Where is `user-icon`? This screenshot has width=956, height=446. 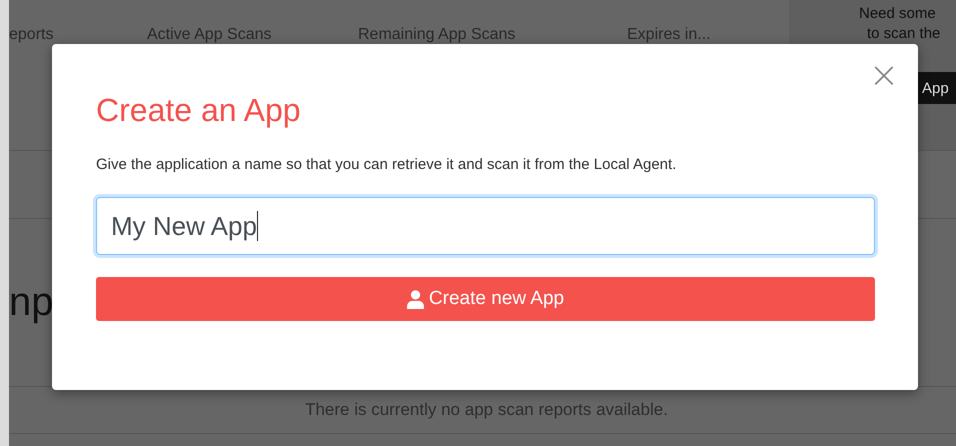
user-icon is located at coordinates (415, 299).